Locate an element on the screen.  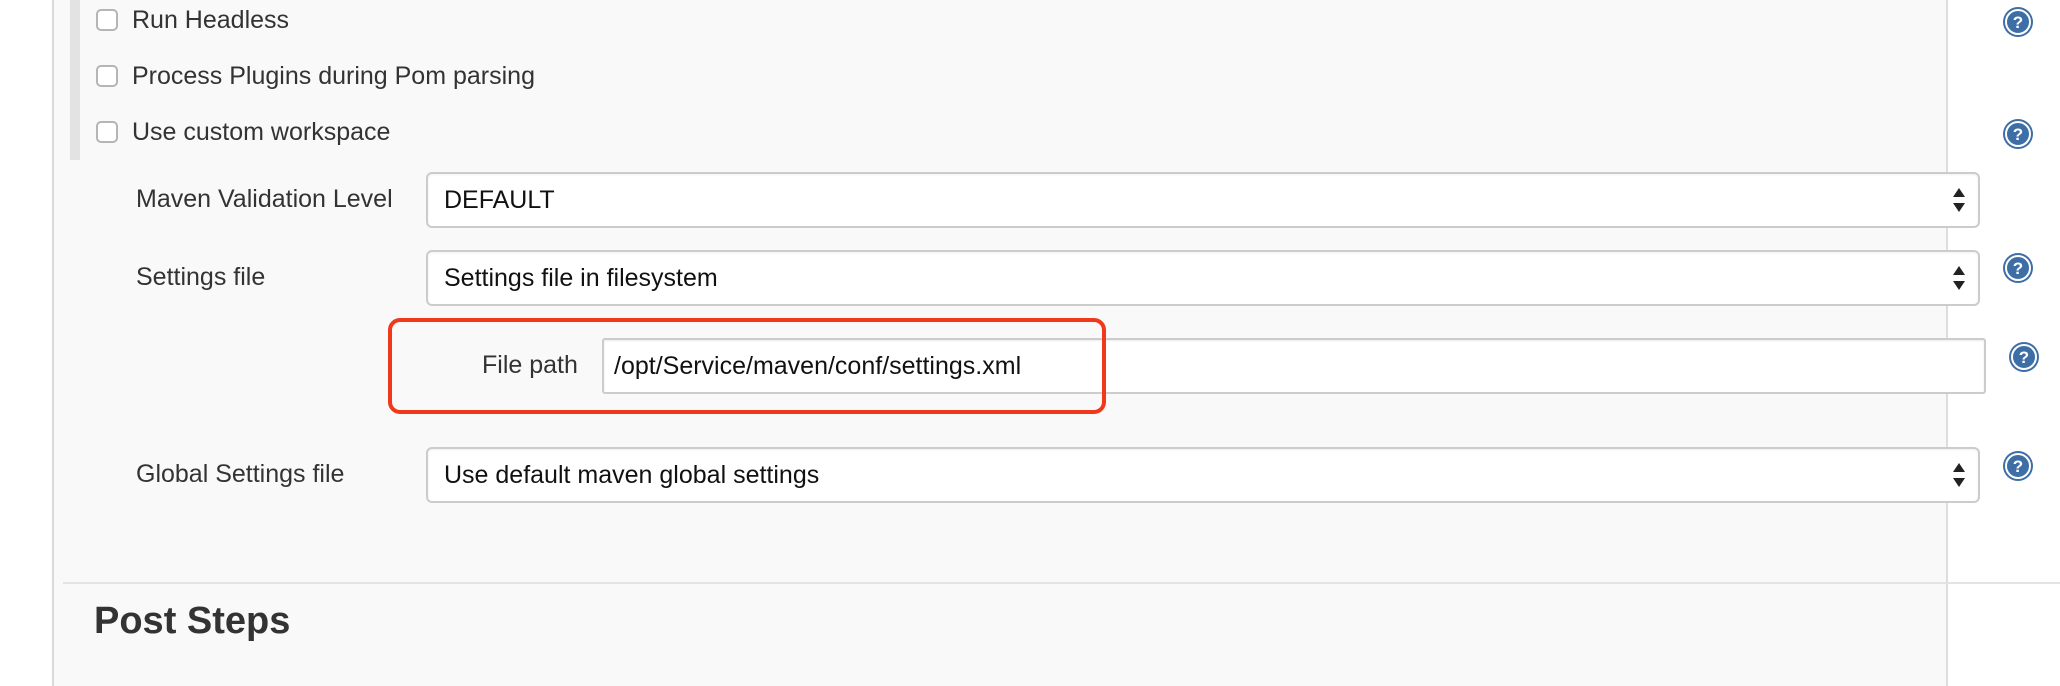
custom-workspace-label: Use custom workspace is located at coordinates (261, 131).